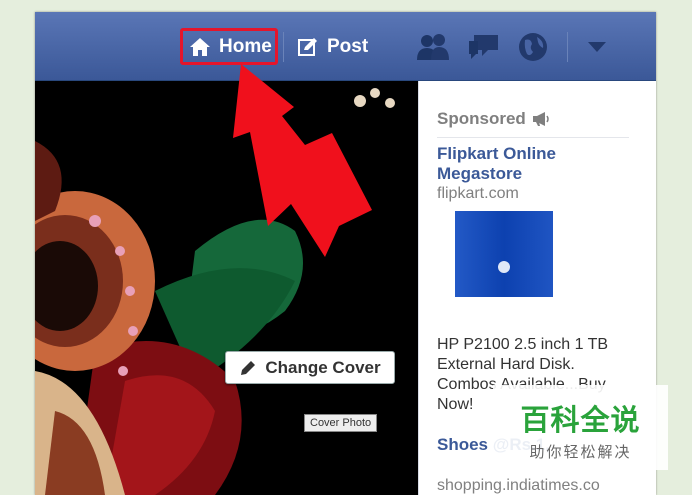  I want to click on compose-icon, so click(307, 47).